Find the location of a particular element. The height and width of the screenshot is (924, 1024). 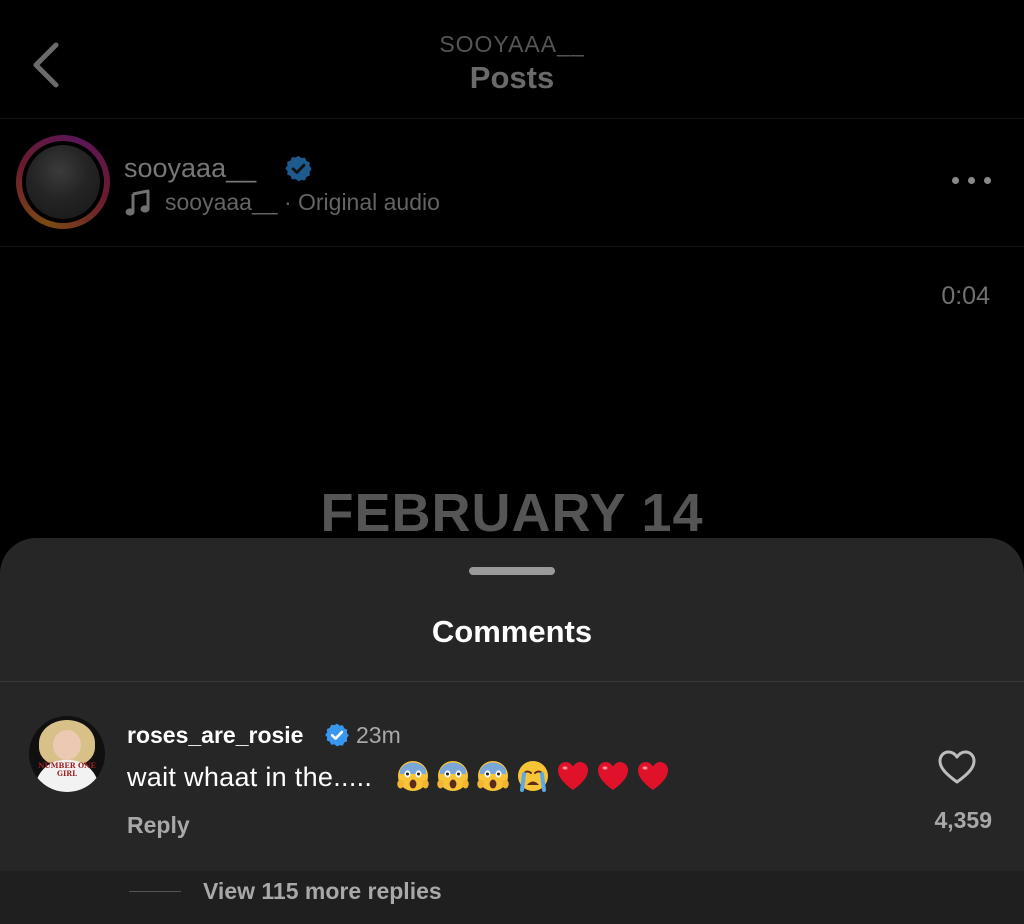

top-bar: SOOYAAA__ Posts is located at coordinates (512, 59).